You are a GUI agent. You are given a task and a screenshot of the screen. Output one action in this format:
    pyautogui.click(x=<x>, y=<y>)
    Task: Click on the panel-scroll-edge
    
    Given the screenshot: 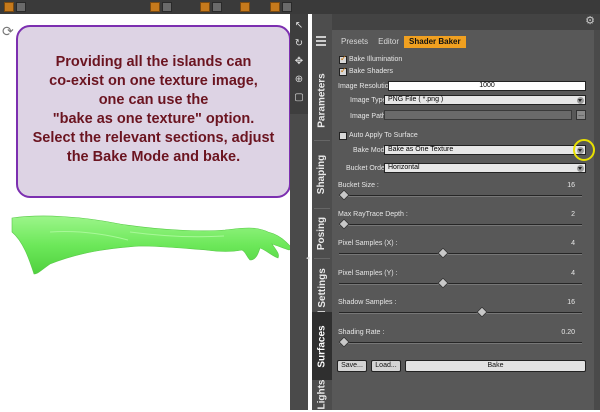 What is the action you would take?
    pyautogui.click(x=597, y=220)
    